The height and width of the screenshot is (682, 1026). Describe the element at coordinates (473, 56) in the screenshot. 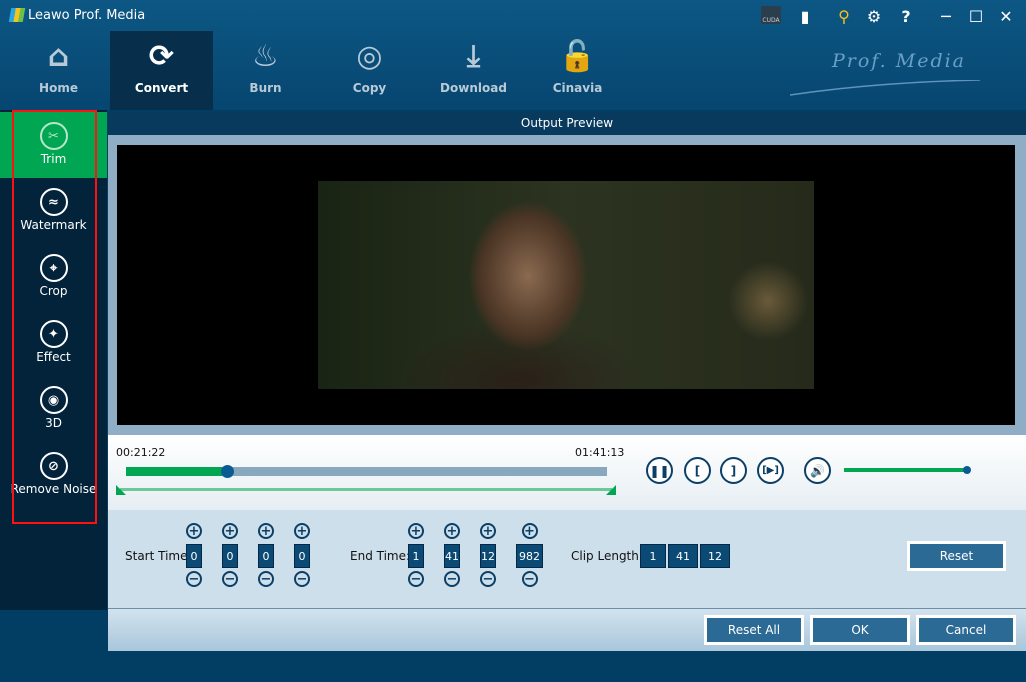

I see `download-icon: ⤓` at that location.